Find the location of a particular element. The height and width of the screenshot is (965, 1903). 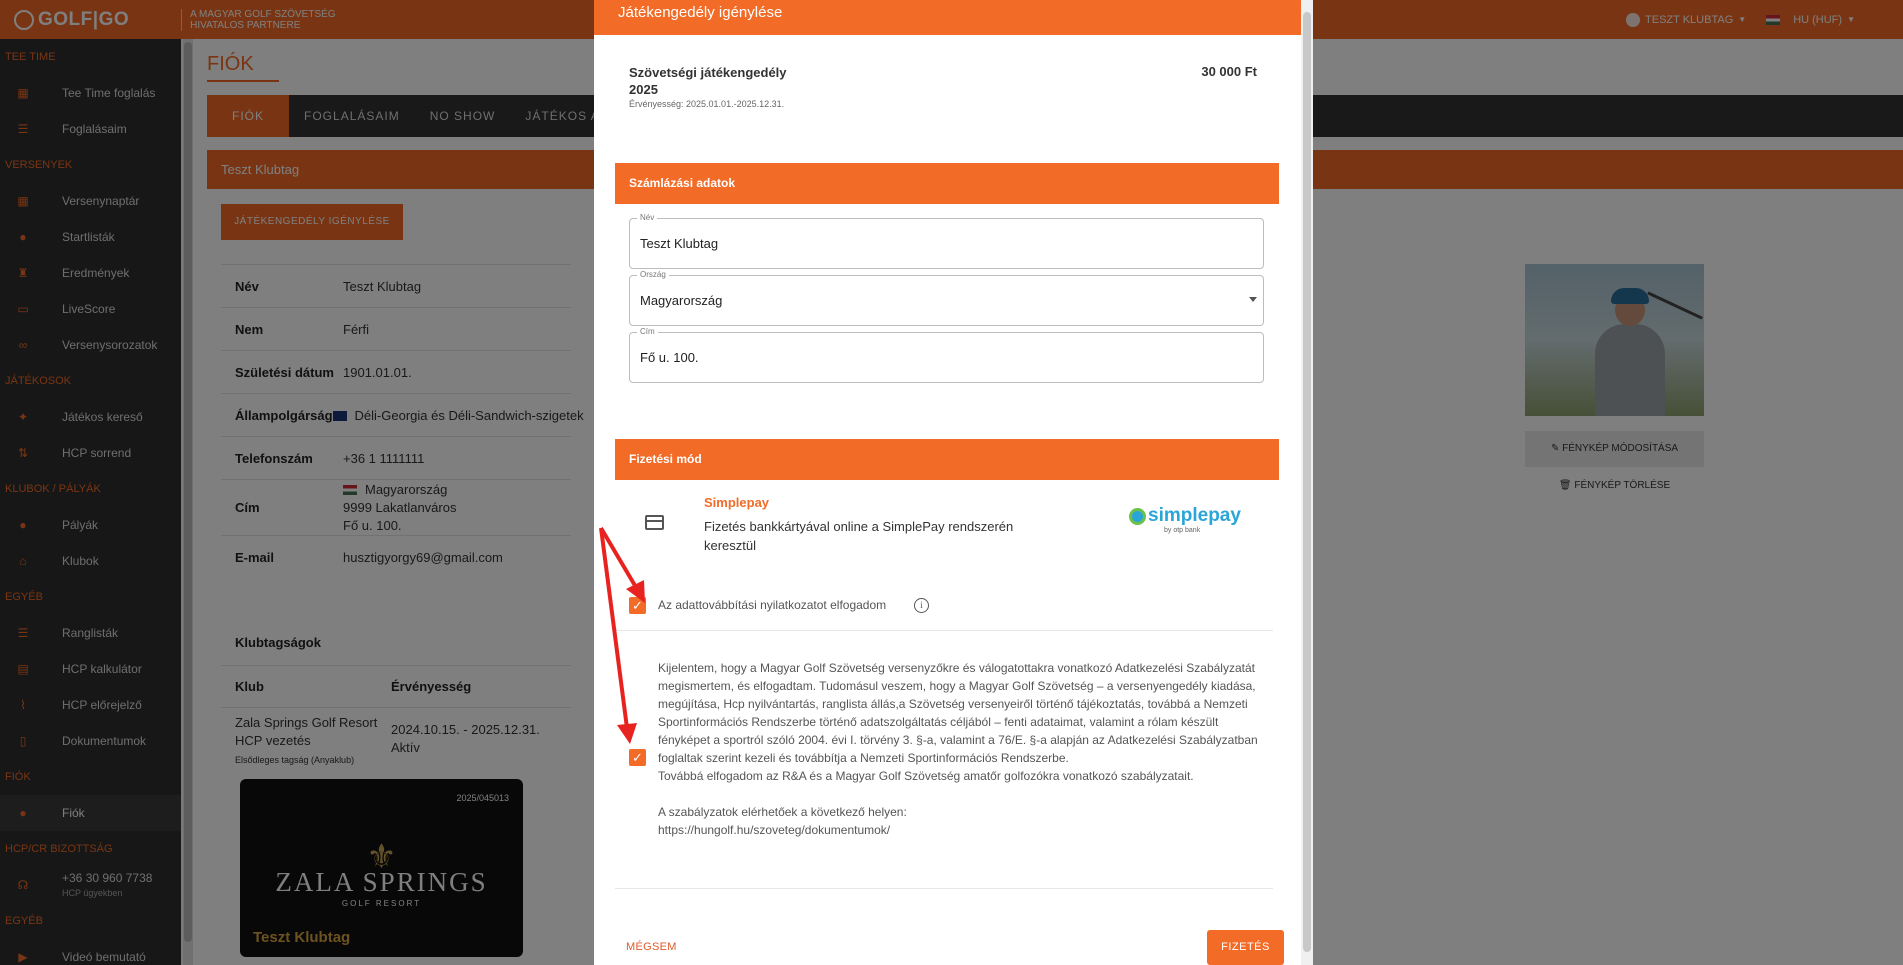

payment-method-name: Simplepay is located at coordinates (736, 502).